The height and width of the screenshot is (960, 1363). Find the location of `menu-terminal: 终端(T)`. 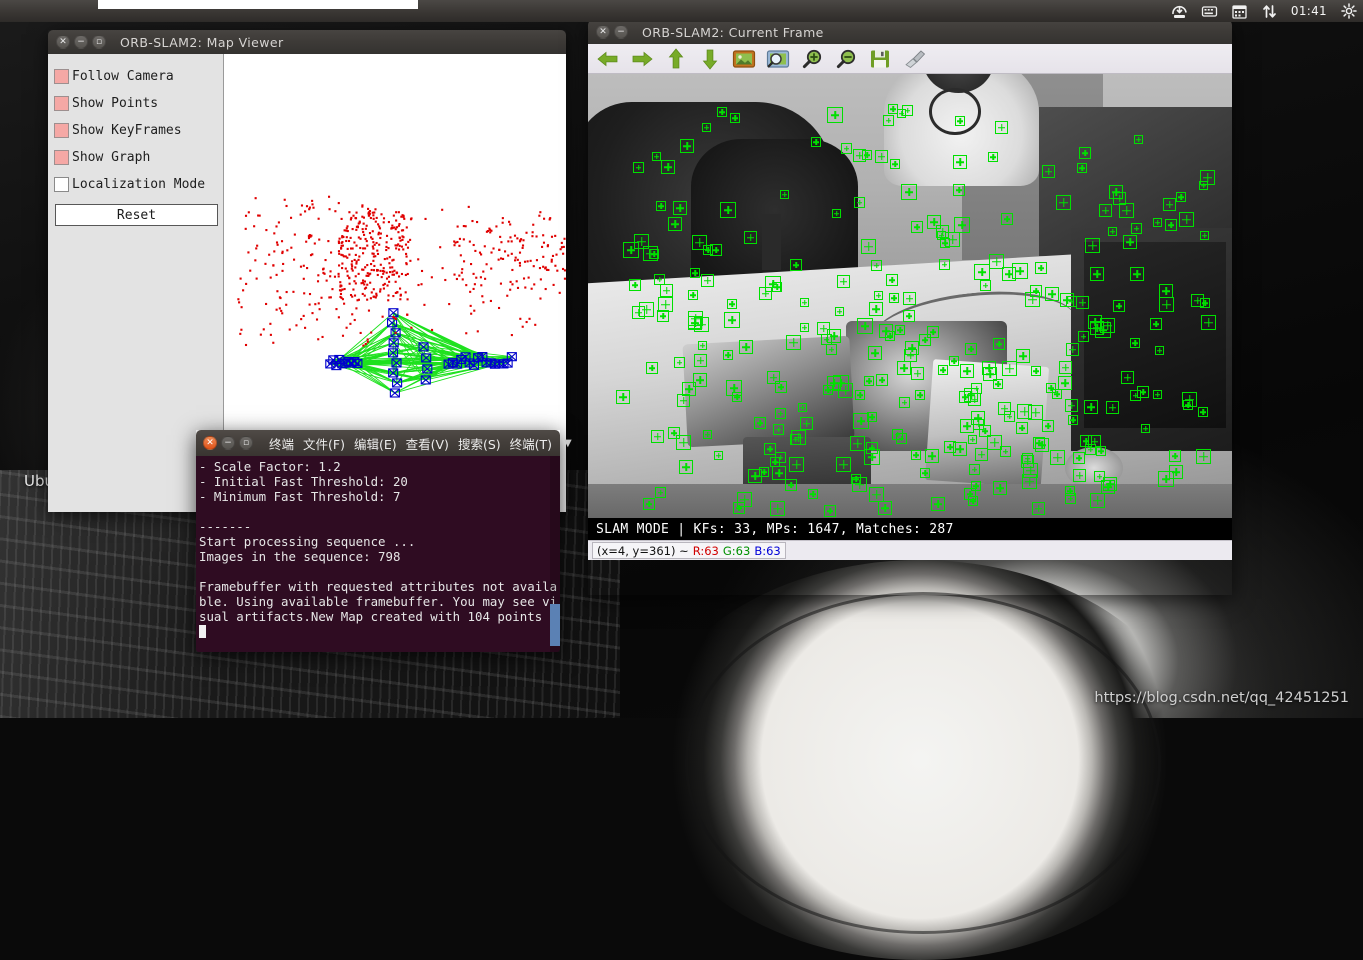

menu-terminal: 终端(T) is located at coordinates (531, 443).